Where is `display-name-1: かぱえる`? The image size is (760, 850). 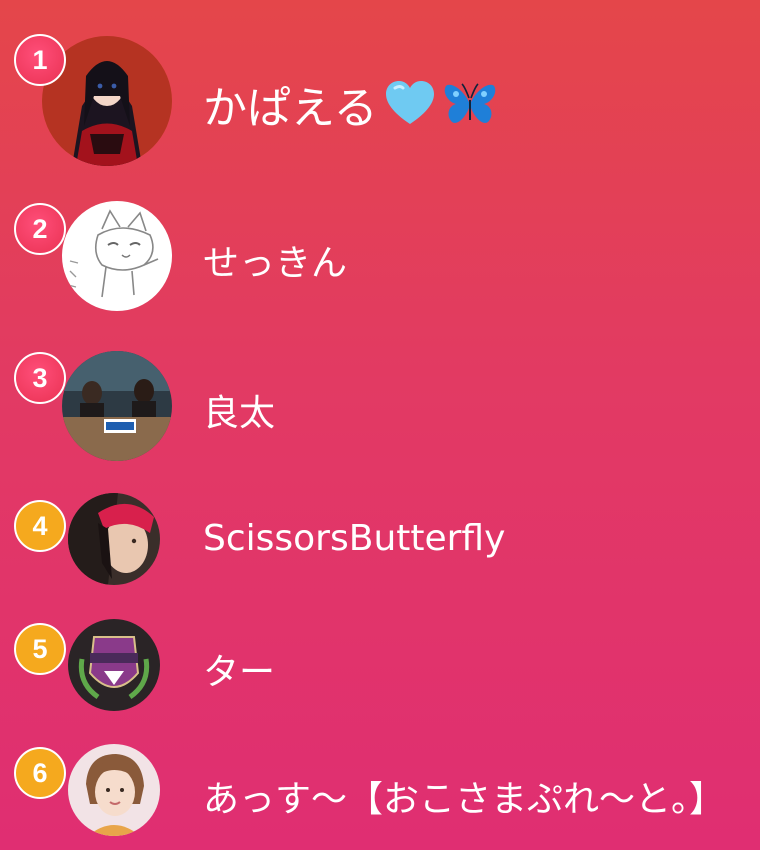 display-name-1: かぱえる is located at coordinates (350, 104).